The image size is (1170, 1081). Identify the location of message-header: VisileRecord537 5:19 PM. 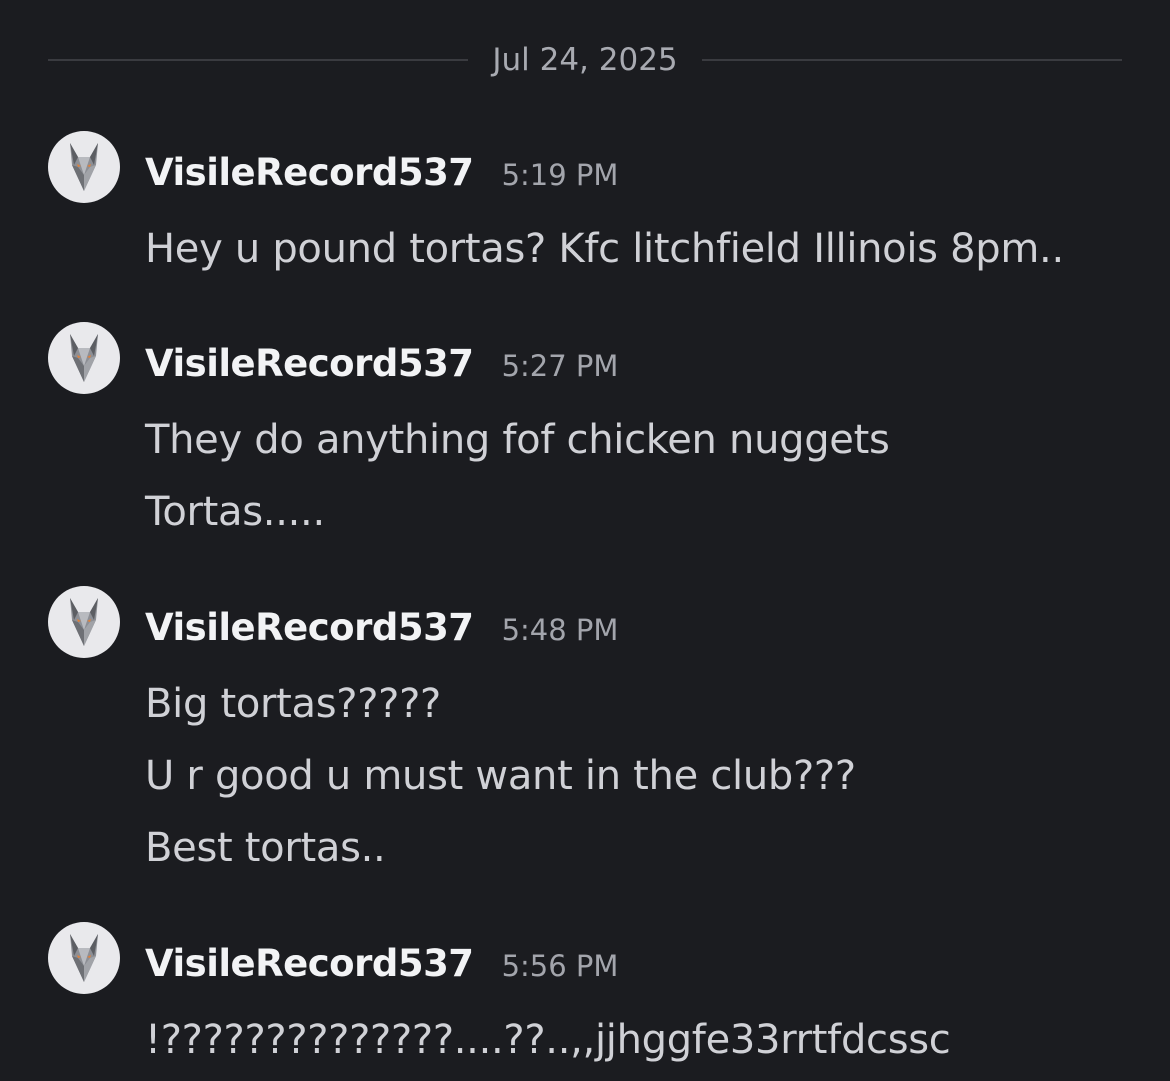
(381, 172).